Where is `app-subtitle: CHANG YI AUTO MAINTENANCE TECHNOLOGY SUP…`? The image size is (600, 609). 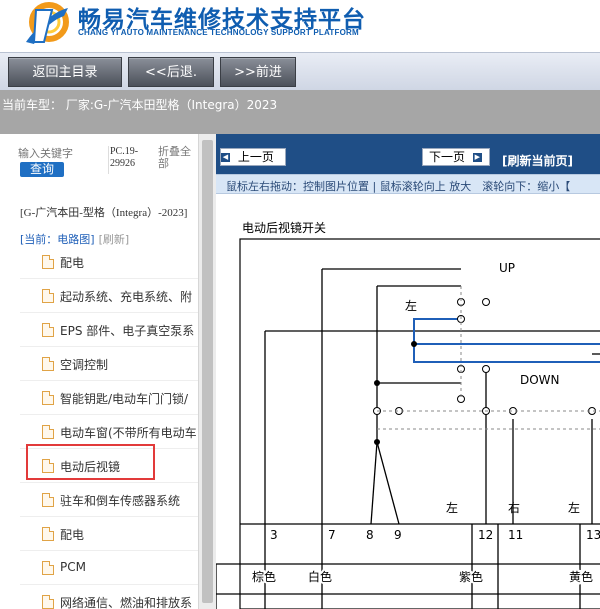 app-subtitle: CHANG YI AUTO MAINTENANCE TECHNOLOGY SUP… is located at coordinates (218, 32).